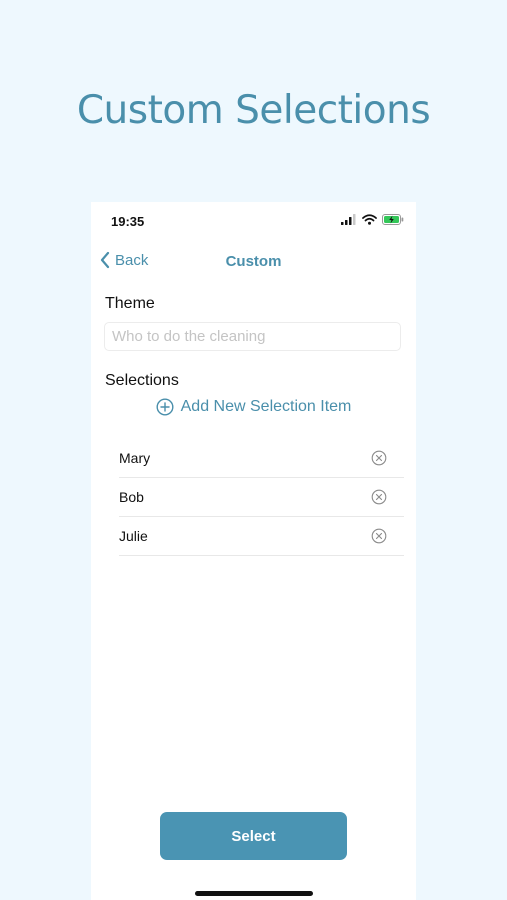 The height and width of the screenshot is (900, 507). I want to click on signal-bars-icon, so click(348, 219).